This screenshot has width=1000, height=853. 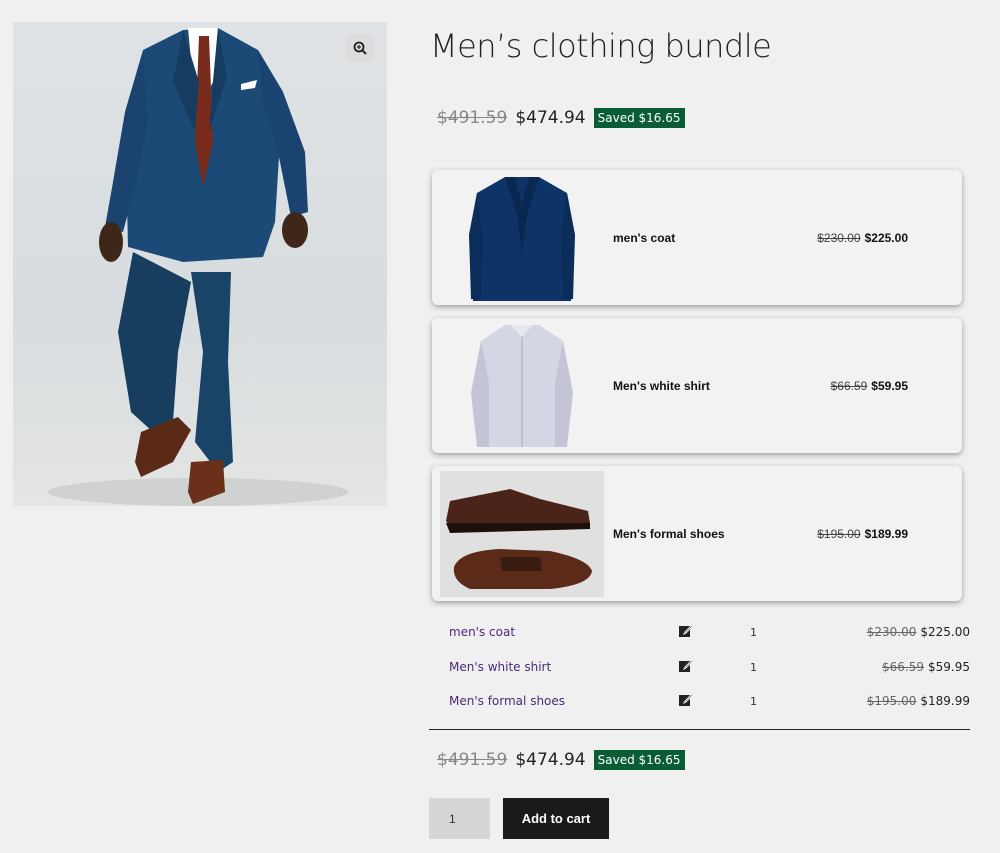 I want to click on summary-new-price: $189.99, so click(x=945, y=701).